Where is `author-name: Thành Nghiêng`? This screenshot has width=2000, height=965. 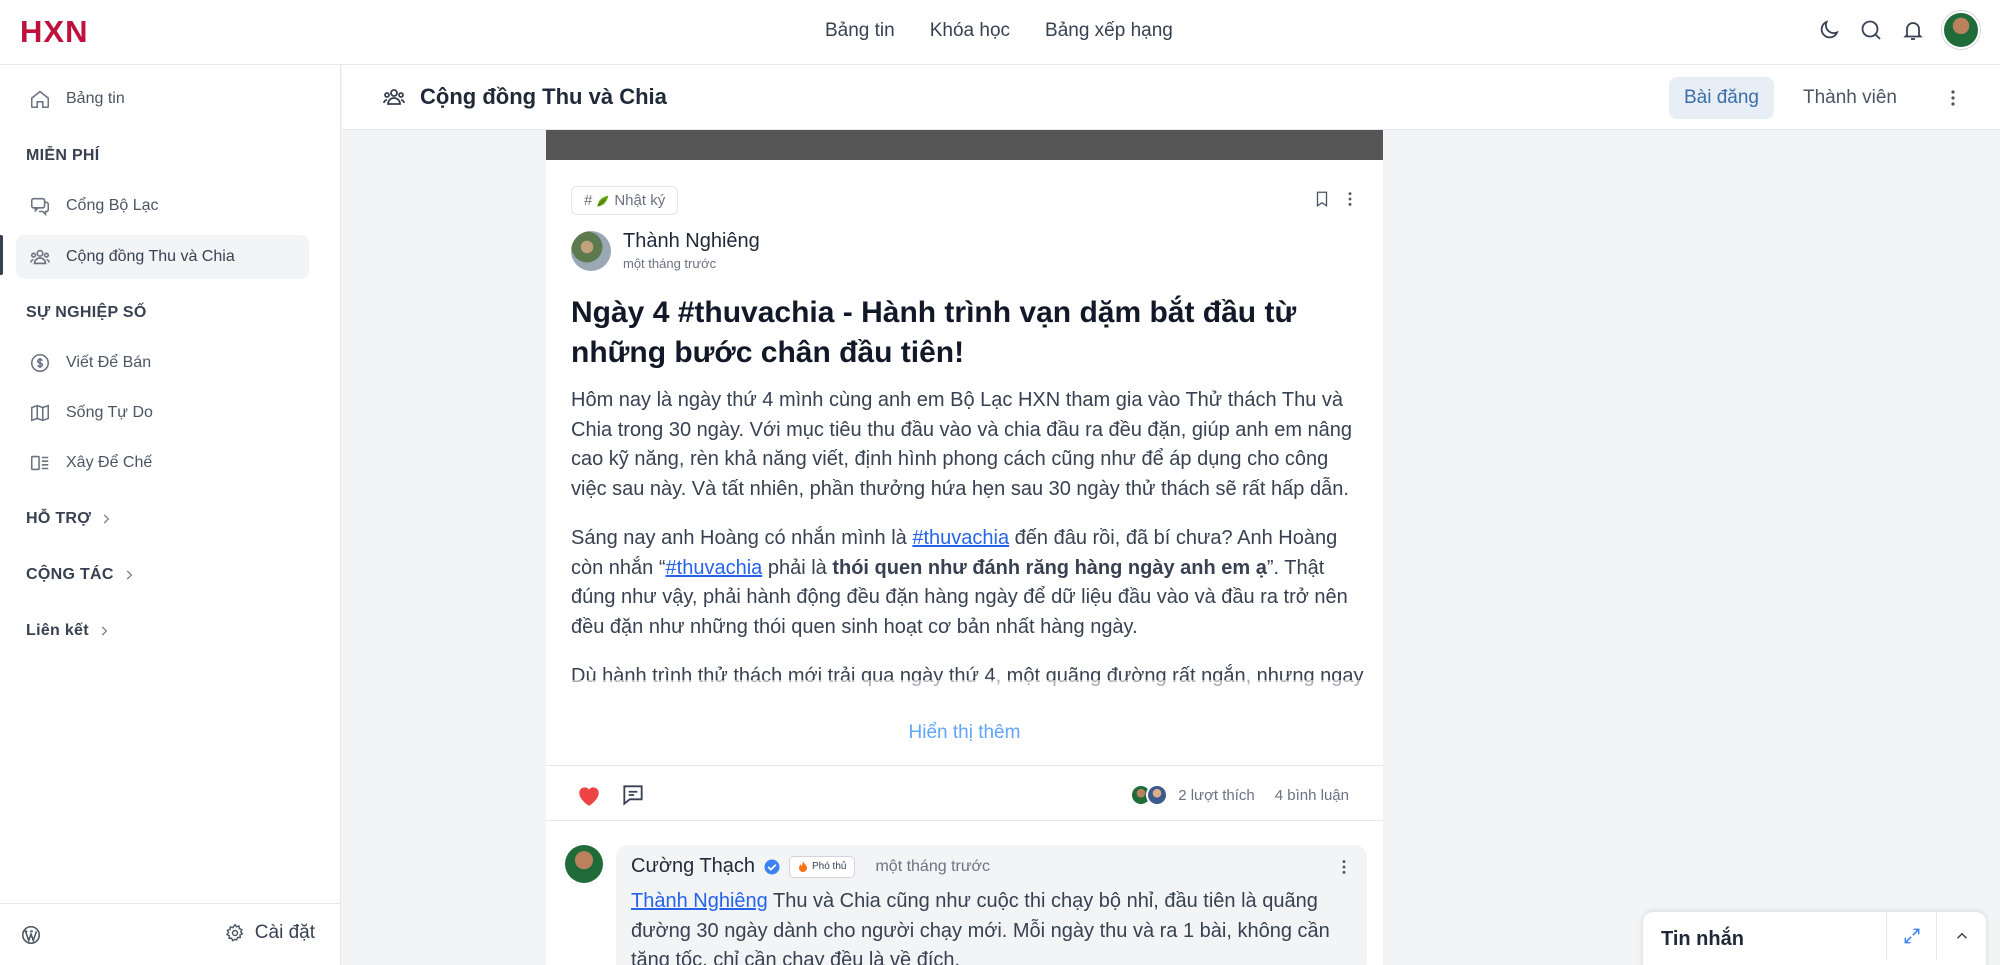 author-name: Thành Nghiêng is located at coordinates (691, 241).